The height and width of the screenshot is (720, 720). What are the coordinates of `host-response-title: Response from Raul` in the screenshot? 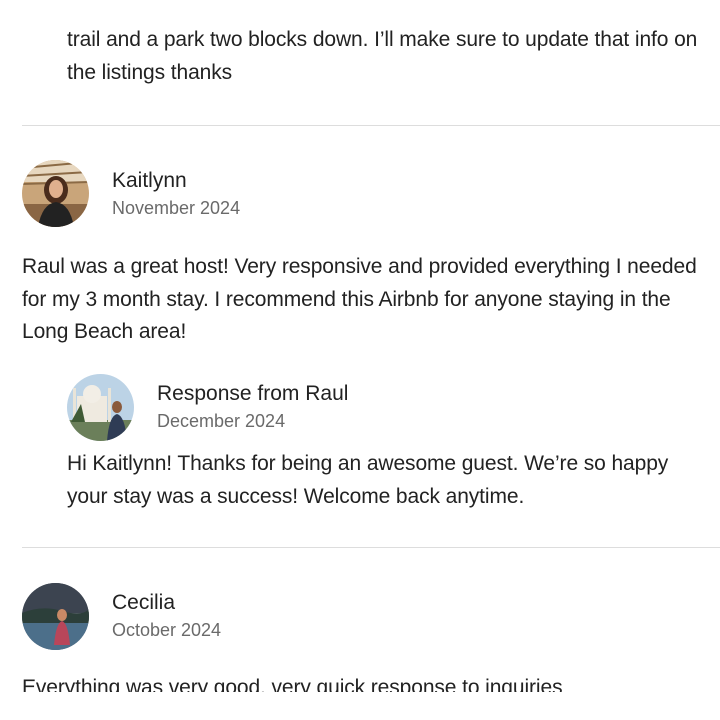 It's located at (253, 393).